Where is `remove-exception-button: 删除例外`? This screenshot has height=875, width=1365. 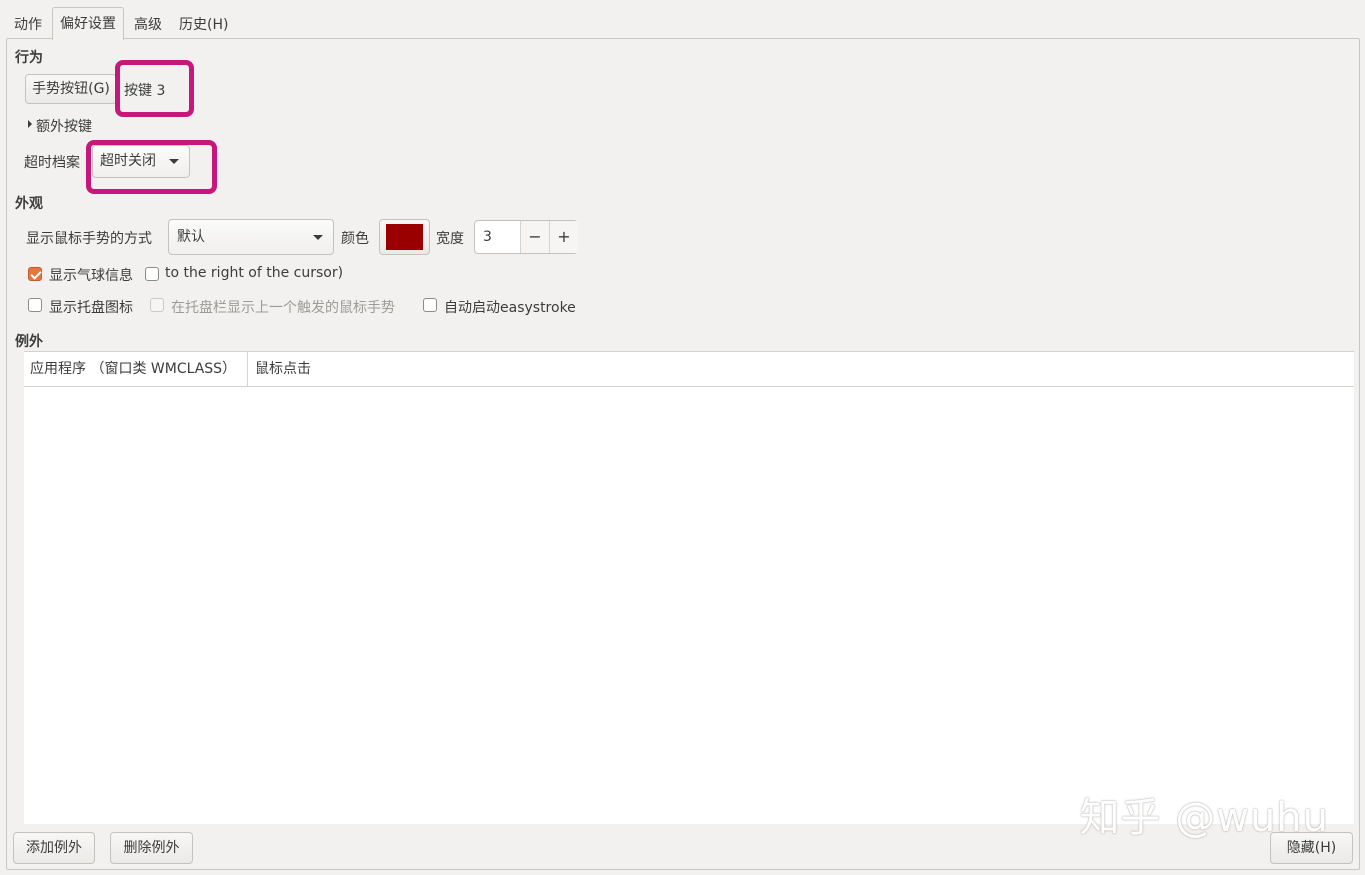
remove-exception-button: 删除例外 is located at coordinates (151, 848).